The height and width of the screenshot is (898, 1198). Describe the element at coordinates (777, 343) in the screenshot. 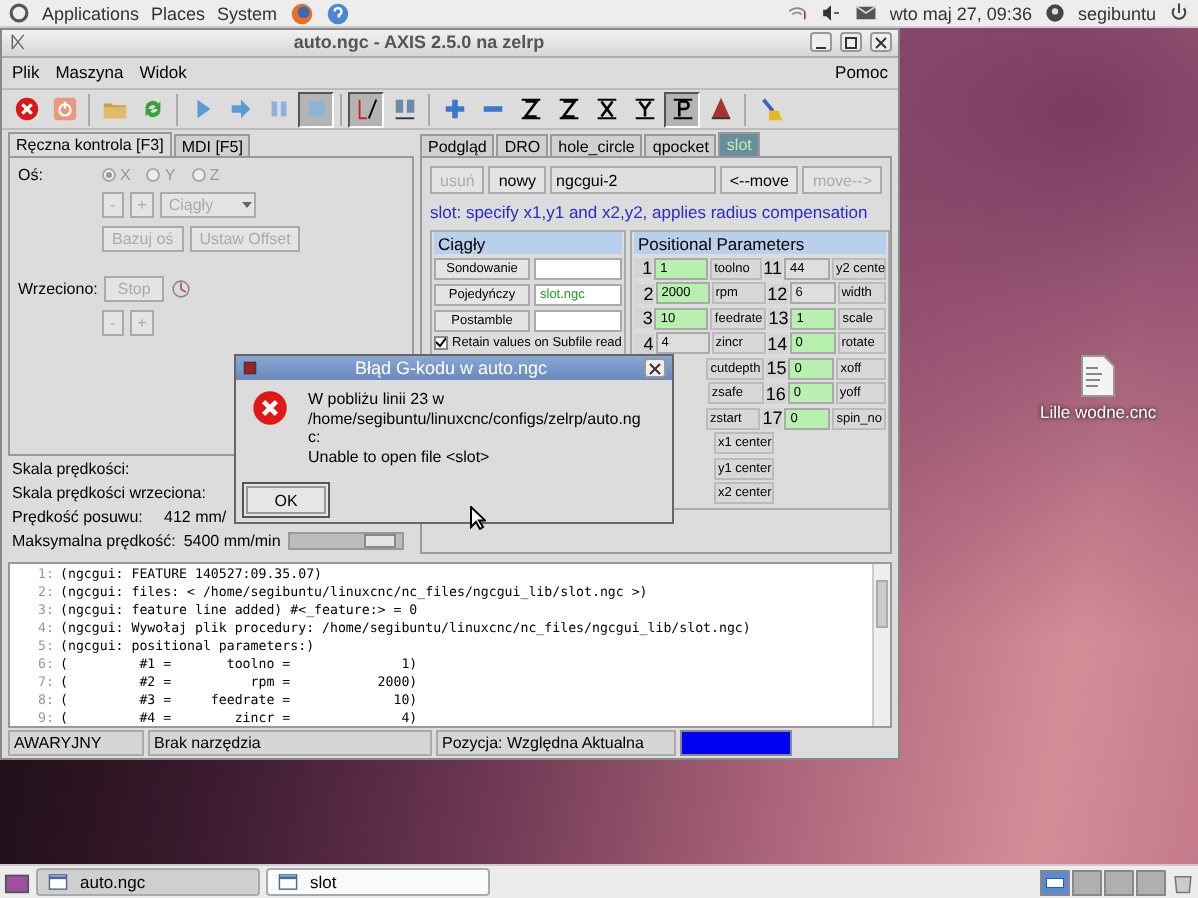

I see `parameter-number: 14` at that location.